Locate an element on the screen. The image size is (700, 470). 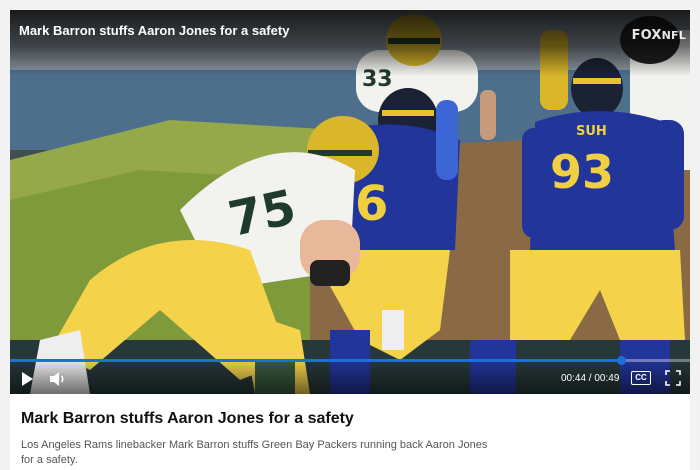
progress-bar is located at coordinates (350, 360).